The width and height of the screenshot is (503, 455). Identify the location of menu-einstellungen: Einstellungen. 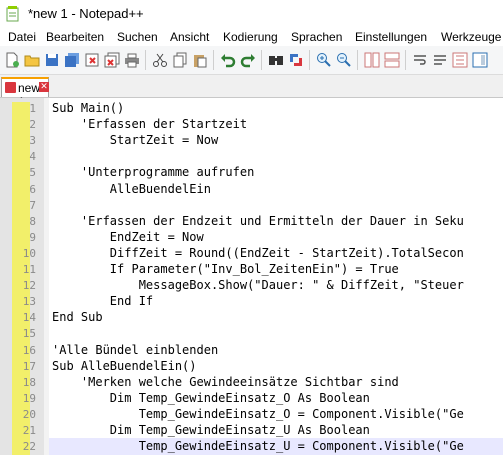
(391, 37).